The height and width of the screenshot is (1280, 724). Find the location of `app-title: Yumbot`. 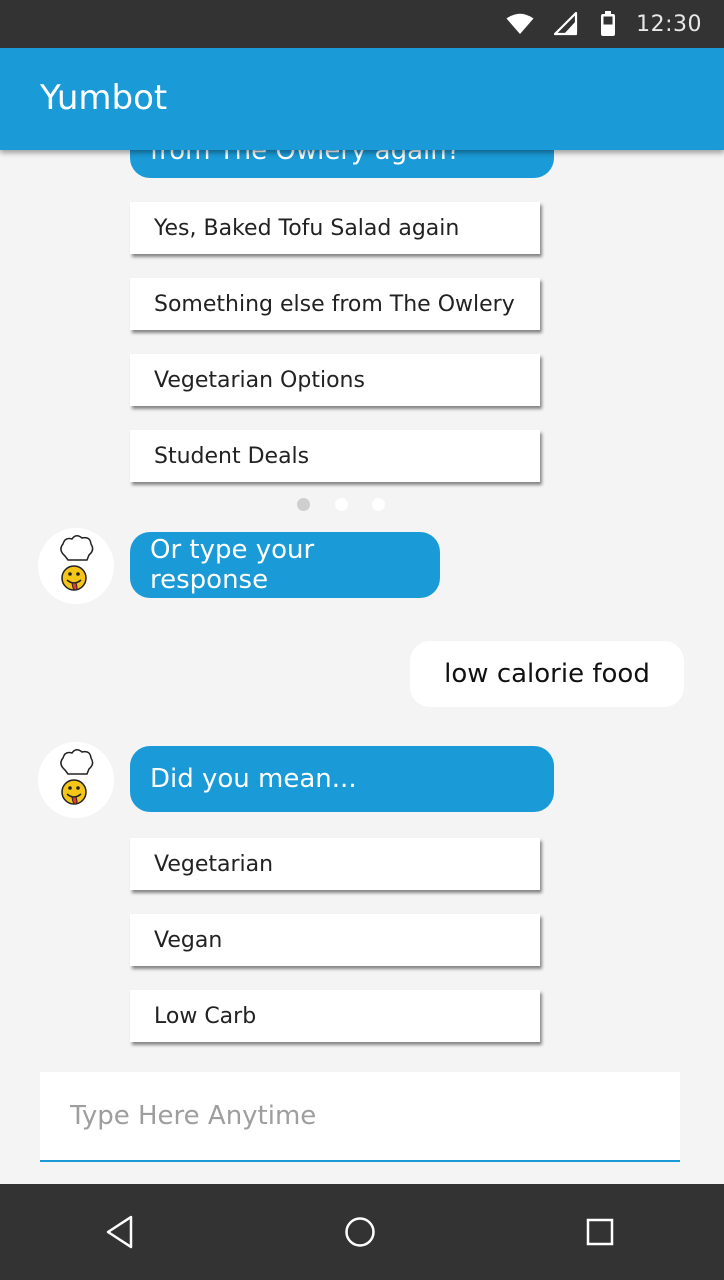

app-title: Yumbot is located at coordinates (104, 98).